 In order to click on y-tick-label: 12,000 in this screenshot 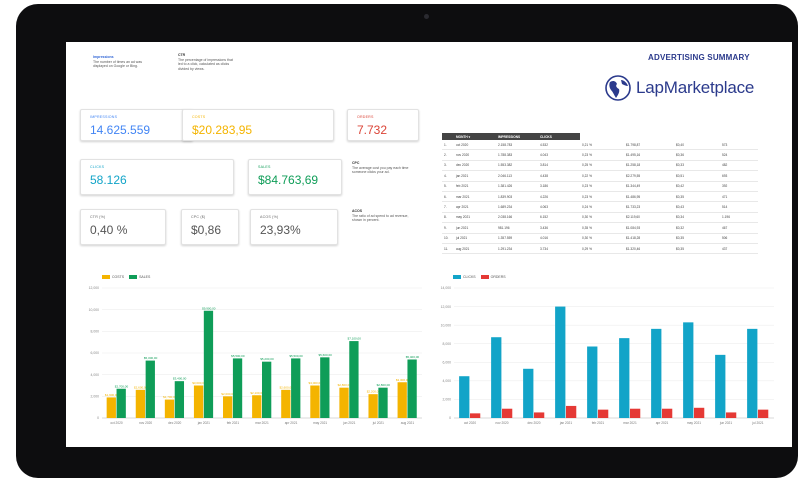, I will do `click(446, 307)`.